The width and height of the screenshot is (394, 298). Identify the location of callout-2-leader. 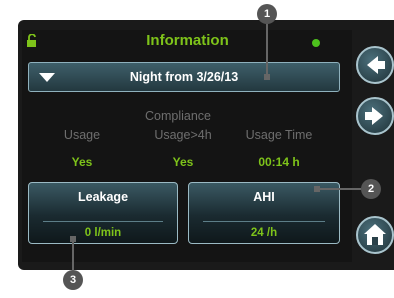
(338, 189).